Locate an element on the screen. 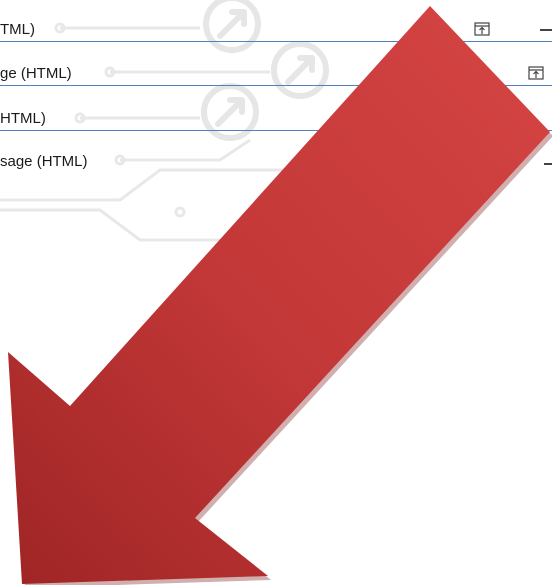  list-item: sage (HTML) is located at coordinates (276, 162).